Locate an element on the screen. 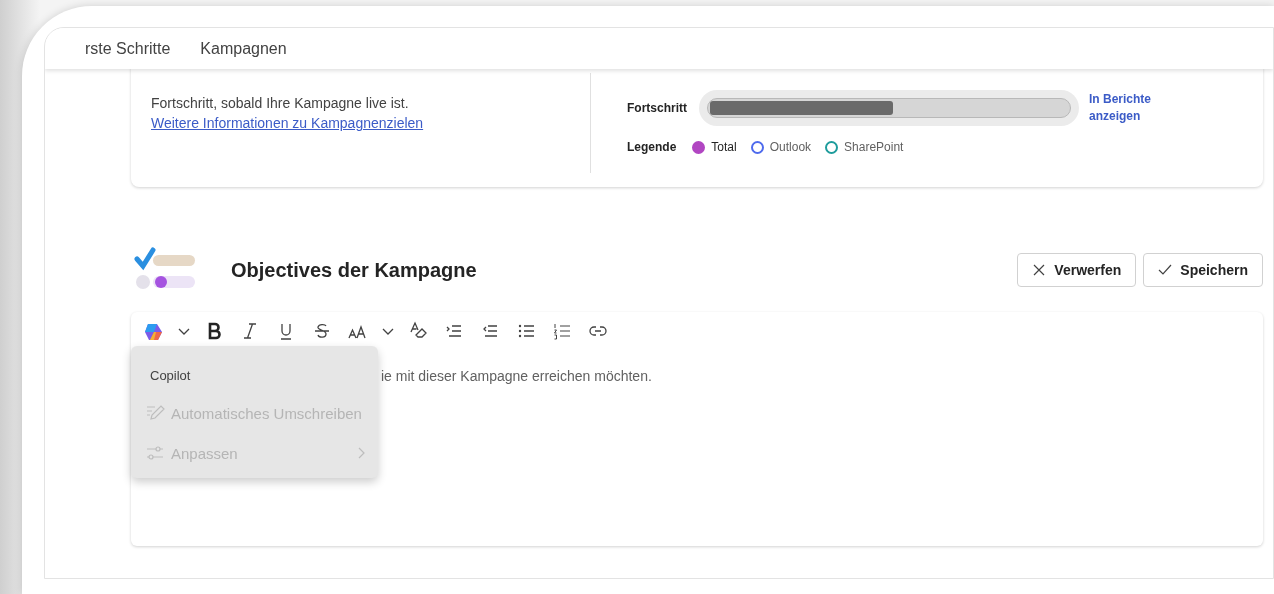 The width and height of the screenshot is (1274, 594). reports-link: In Berichte anzeigen is located at coordinates (1124, 108).